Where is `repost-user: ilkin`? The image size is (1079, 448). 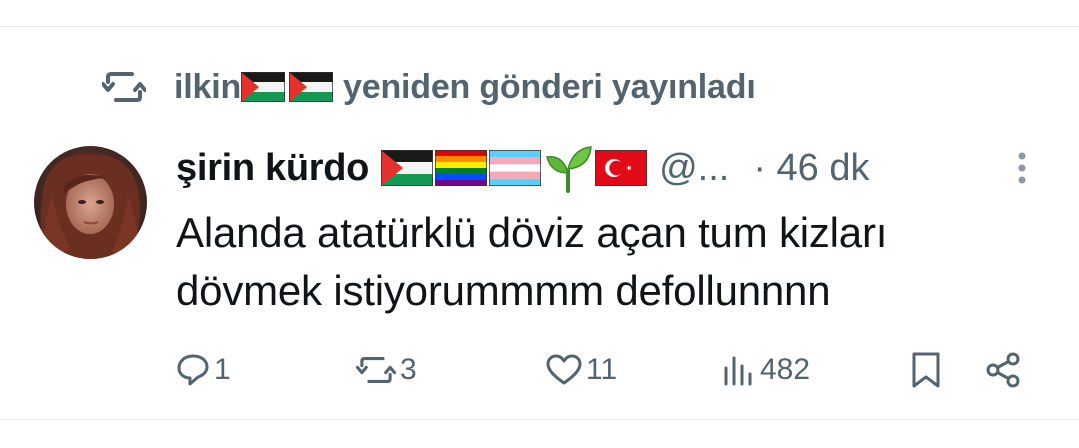
repost-user: ilkin is located at coordinates (207, 87).